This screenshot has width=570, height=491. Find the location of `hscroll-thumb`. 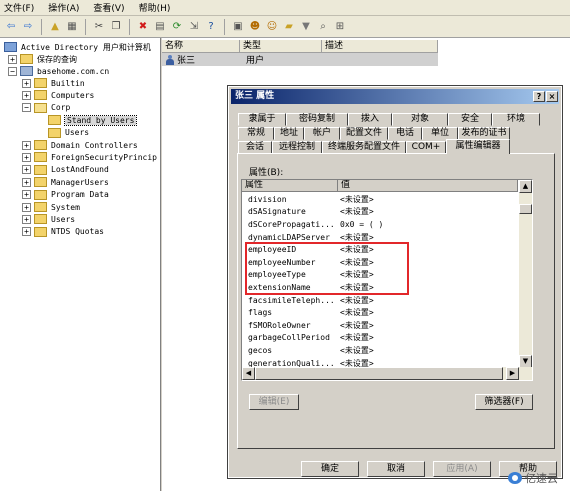

hscroll-thumb is located at coordinates (379, 373).